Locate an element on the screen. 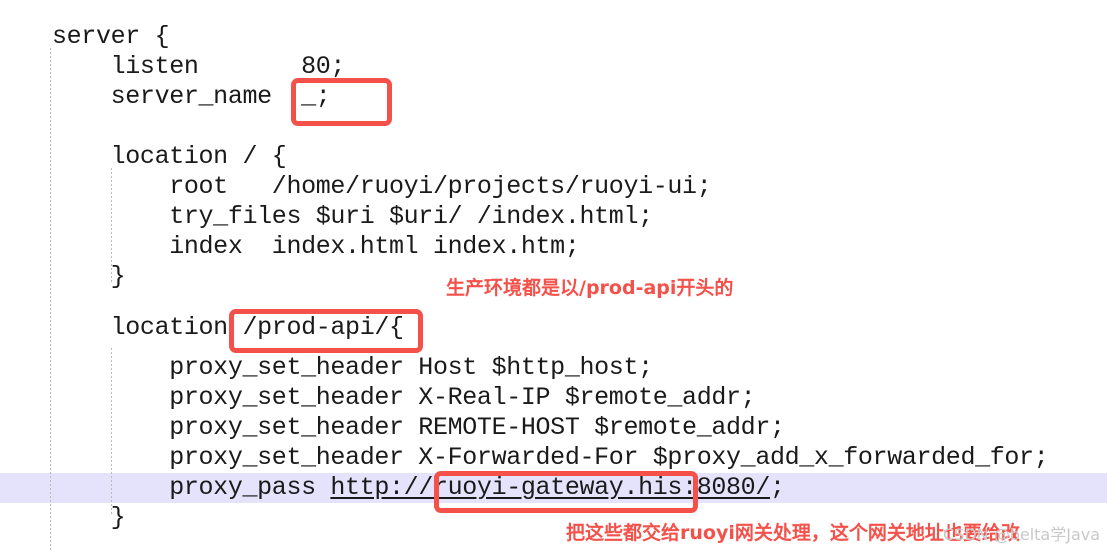 The height and width of the screenshot is (552, 1107). code-line-17: } is located at coordinates (89, 518).